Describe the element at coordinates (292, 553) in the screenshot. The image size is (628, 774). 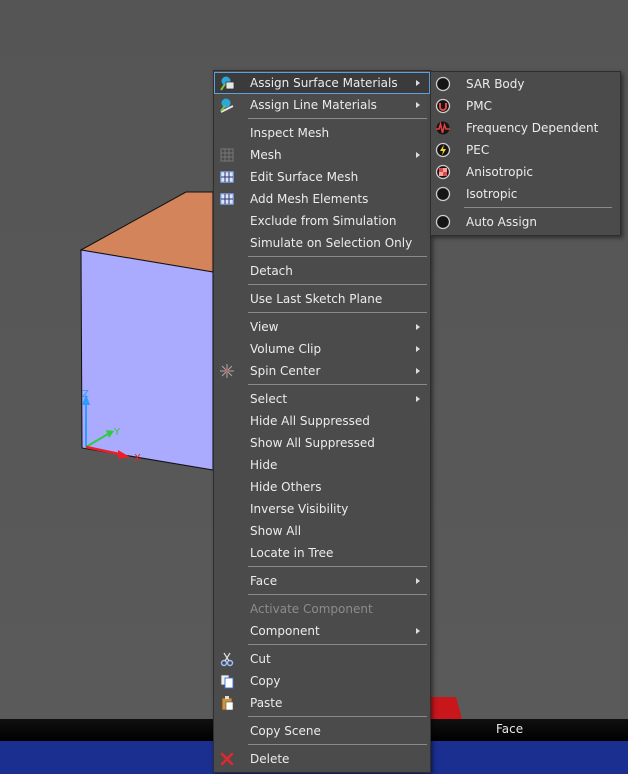
I see `menu-item-label: Locate in Tree` at that location.